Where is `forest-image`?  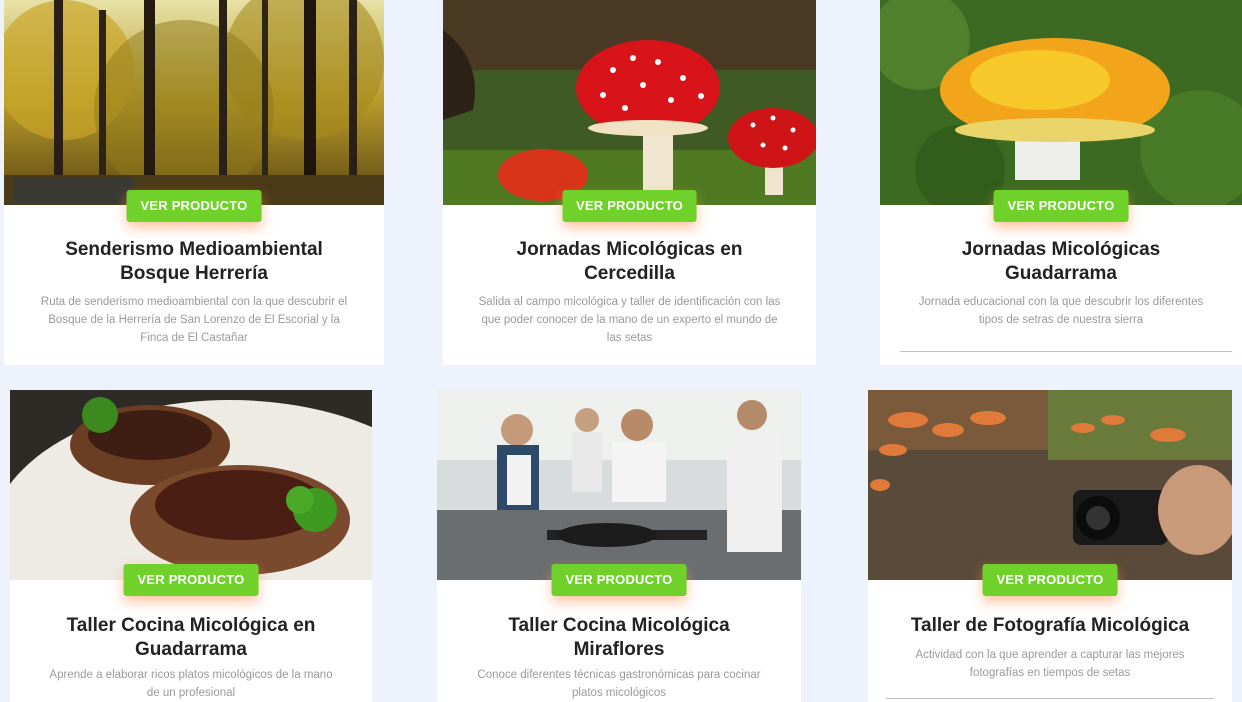 forest-image is located at coordinates (194, 102).